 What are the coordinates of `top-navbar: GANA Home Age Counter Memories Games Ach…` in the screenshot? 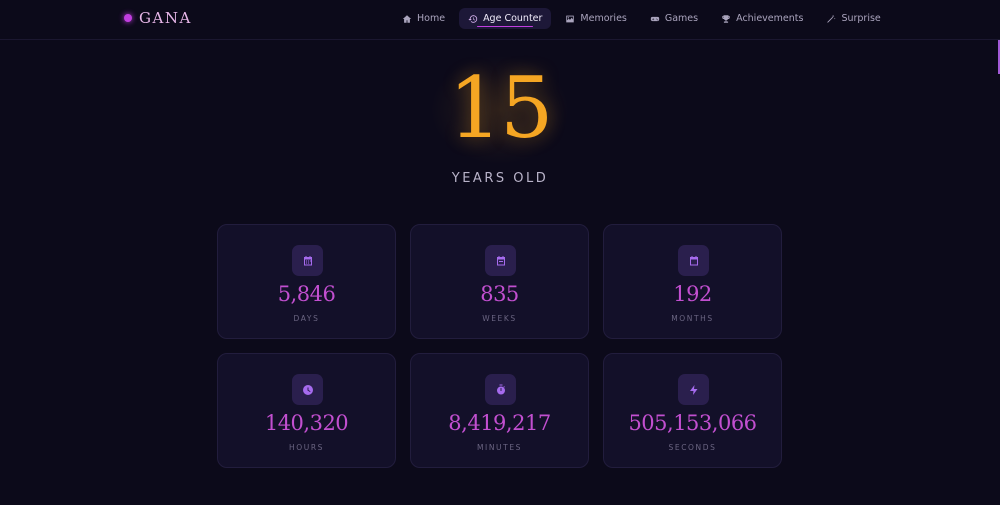 It's located at (500, 20).